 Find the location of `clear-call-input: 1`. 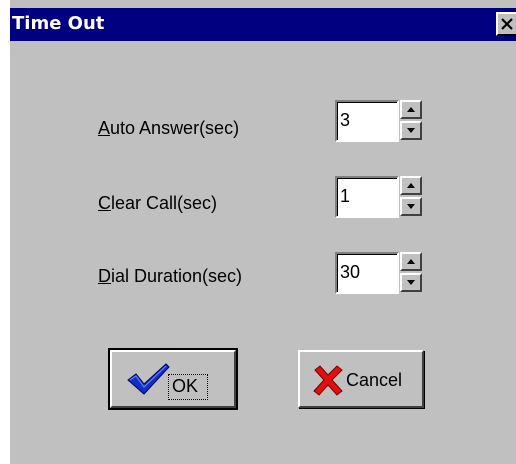

clear-call-input: 1 is located at coordinates (367, 197).